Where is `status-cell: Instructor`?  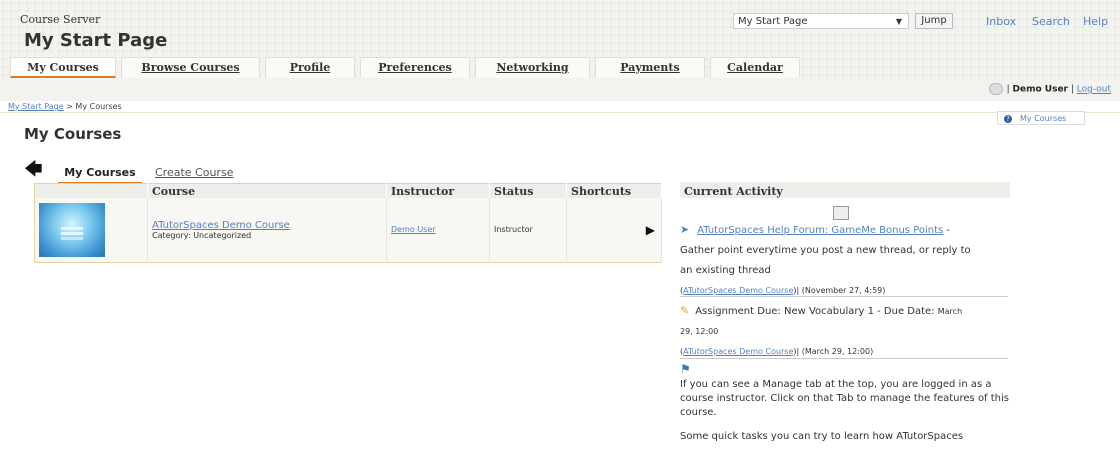 status-cell: Instructor is located at coordinates (528, 230).